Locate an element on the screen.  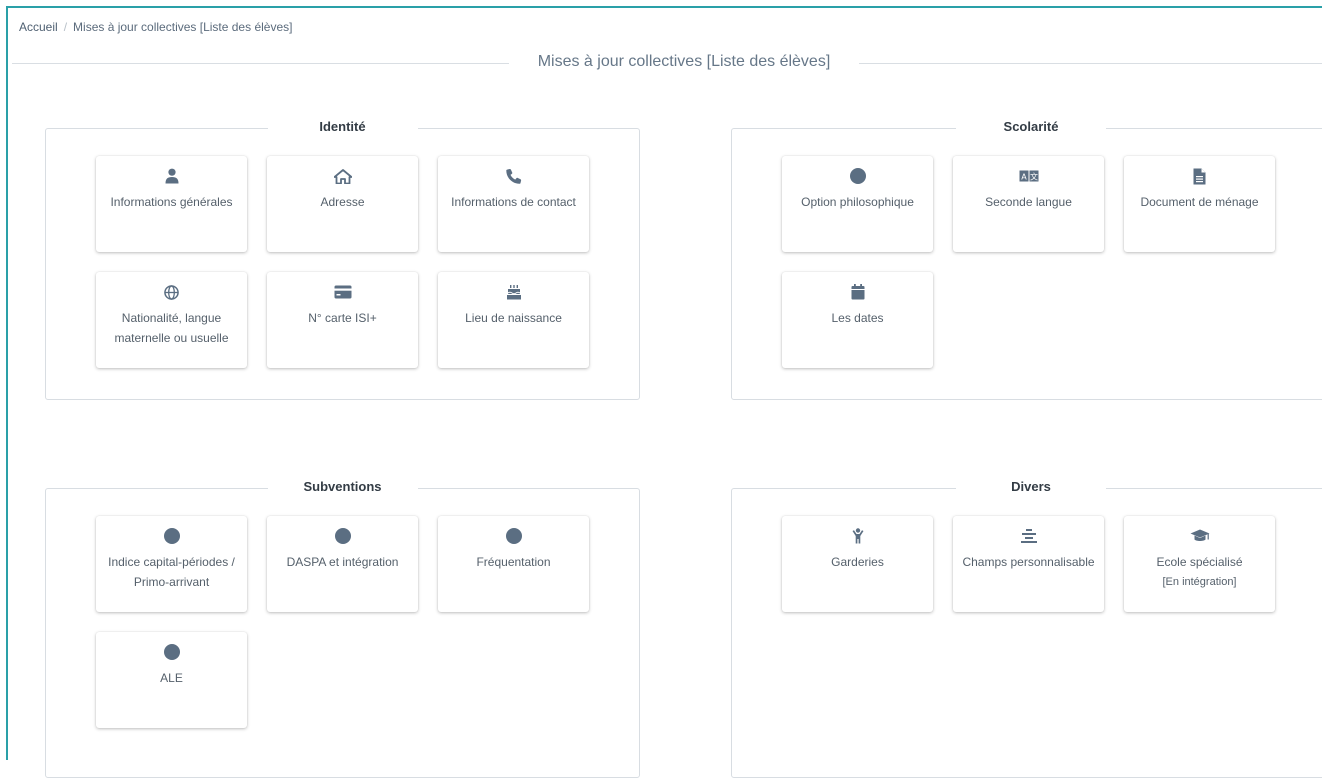
breadcrumb-home-link: Accueil is located at coordinates (38, 27).